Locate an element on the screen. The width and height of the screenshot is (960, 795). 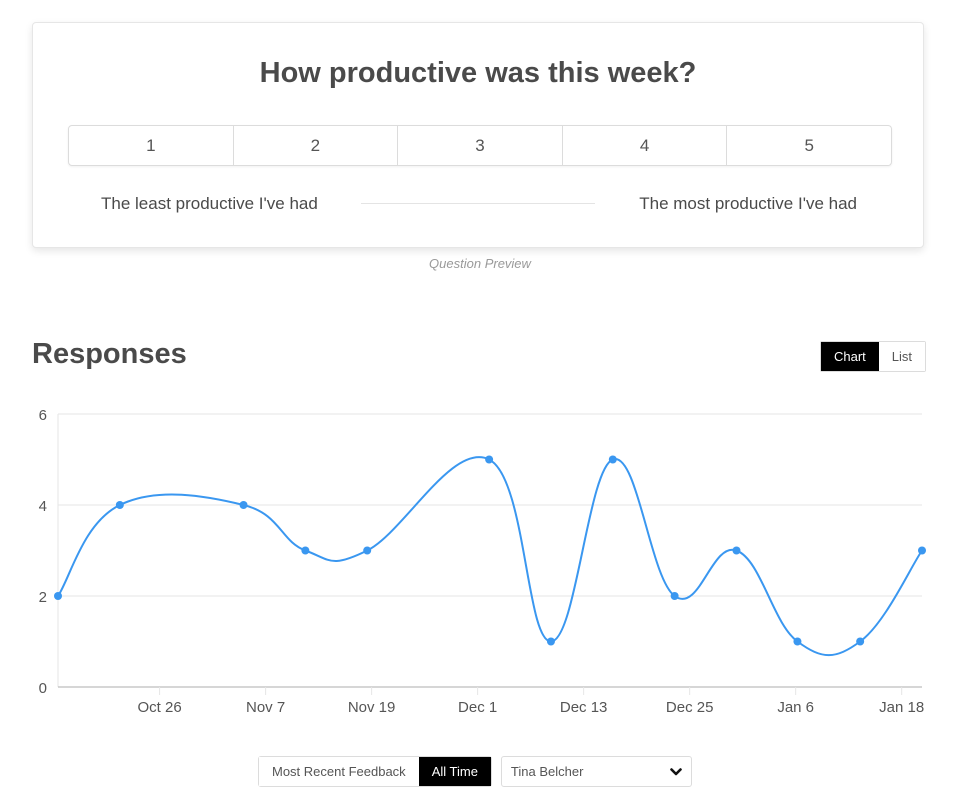
x-tick-label: Dec 25 is located at coordinates (690, 707).